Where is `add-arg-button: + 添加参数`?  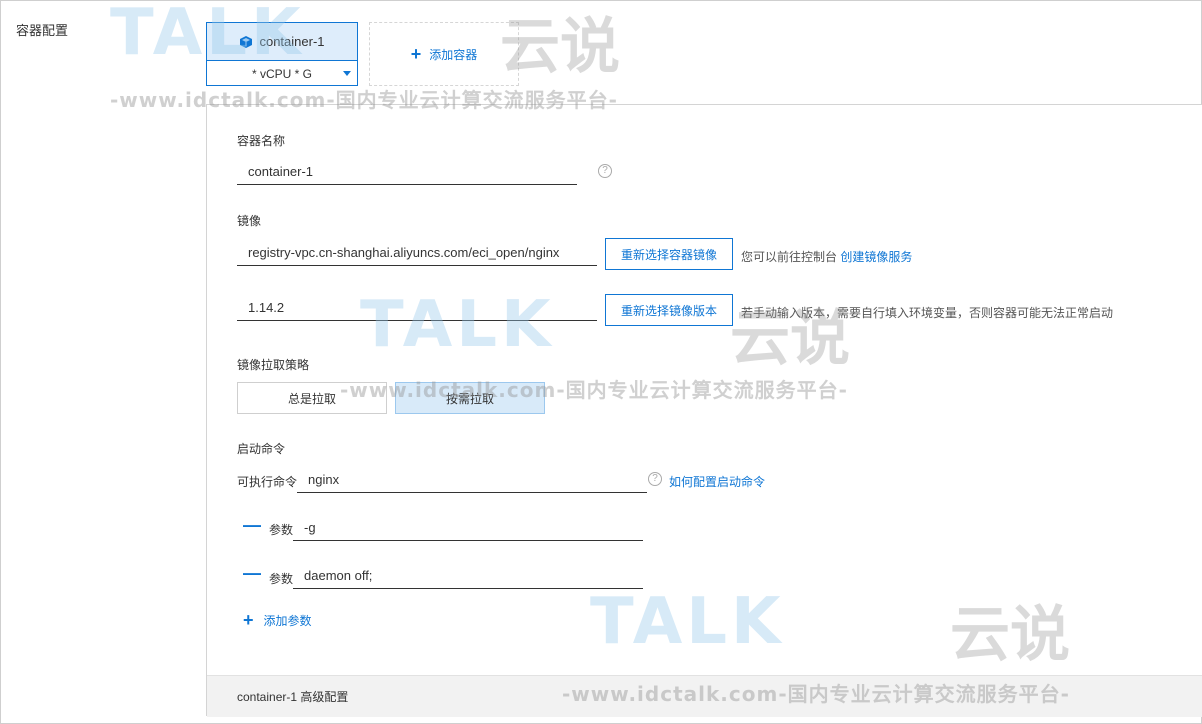 add-arg-button: + 添加参数 is located at coordinates (277, 620).